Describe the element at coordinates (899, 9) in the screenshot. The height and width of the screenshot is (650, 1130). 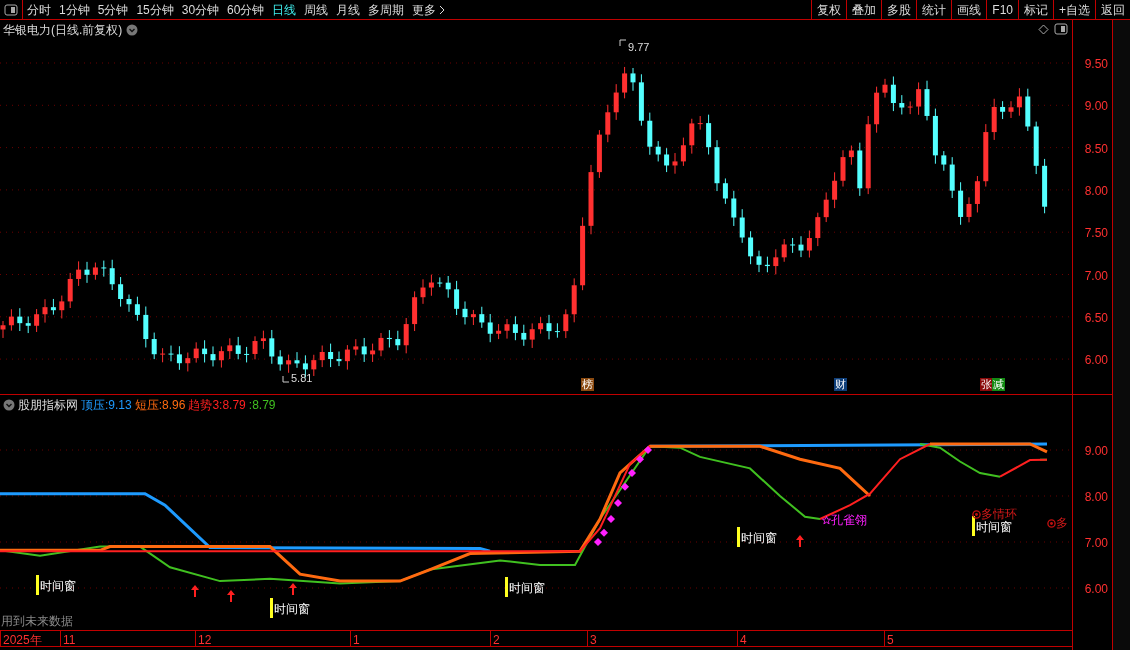
I see `toolbar-button: 多股` at that location.